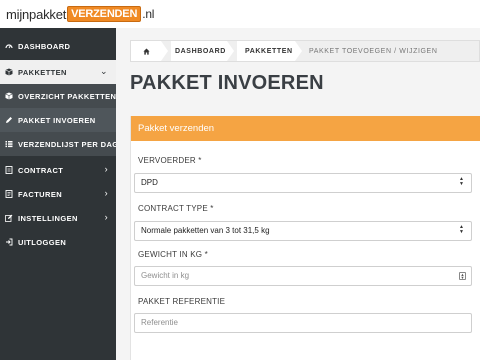  I want to click on pencil-icon, so click(9, 120).